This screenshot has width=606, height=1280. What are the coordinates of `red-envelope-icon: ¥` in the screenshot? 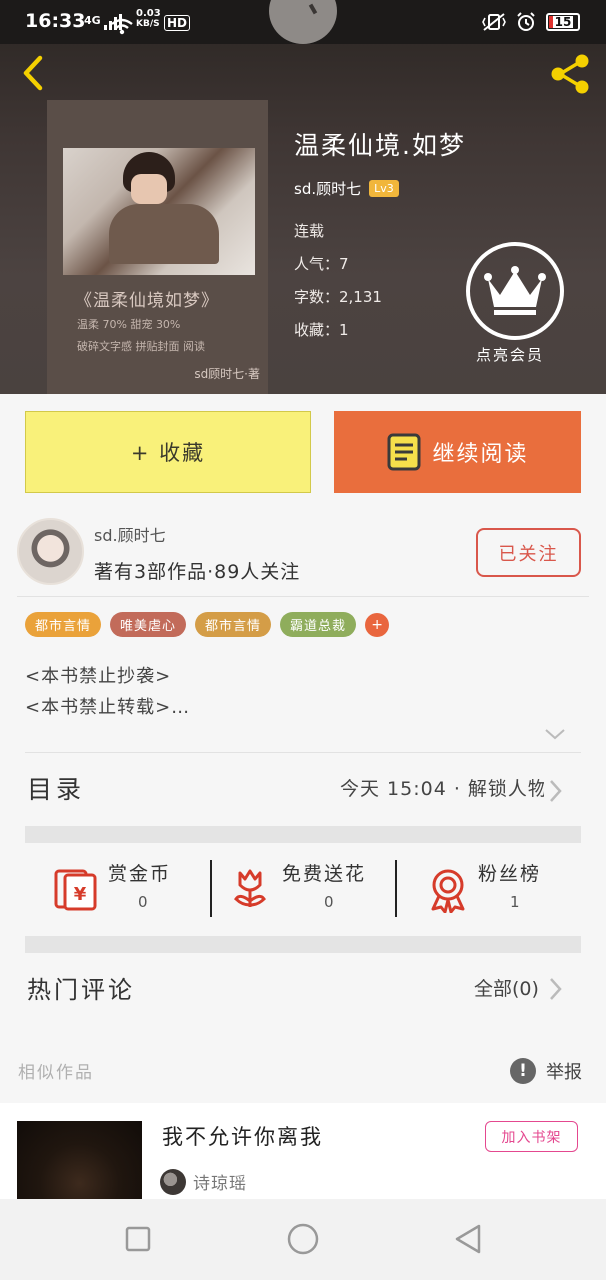 It's located at (75, 890).